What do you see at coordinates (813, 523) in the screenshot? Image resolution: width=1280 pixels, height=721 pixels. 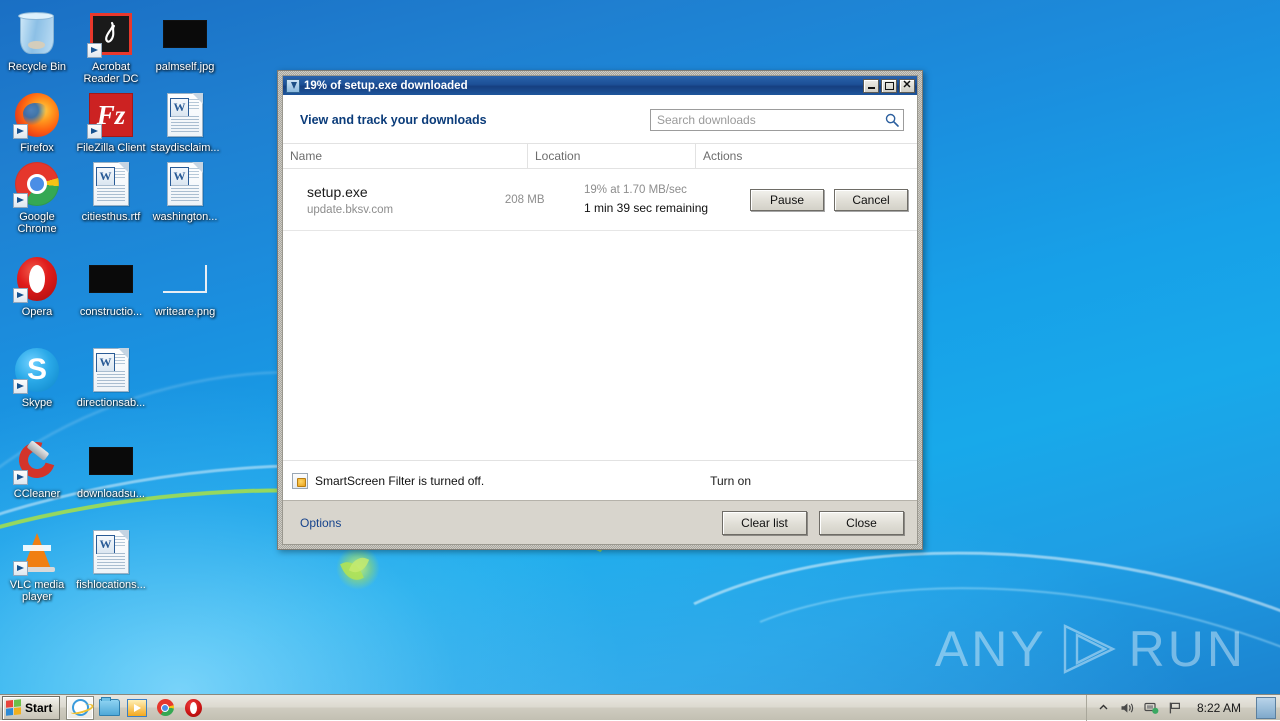 I see `footer-buttons: Clear list Close` at bounding box center [813, 523].